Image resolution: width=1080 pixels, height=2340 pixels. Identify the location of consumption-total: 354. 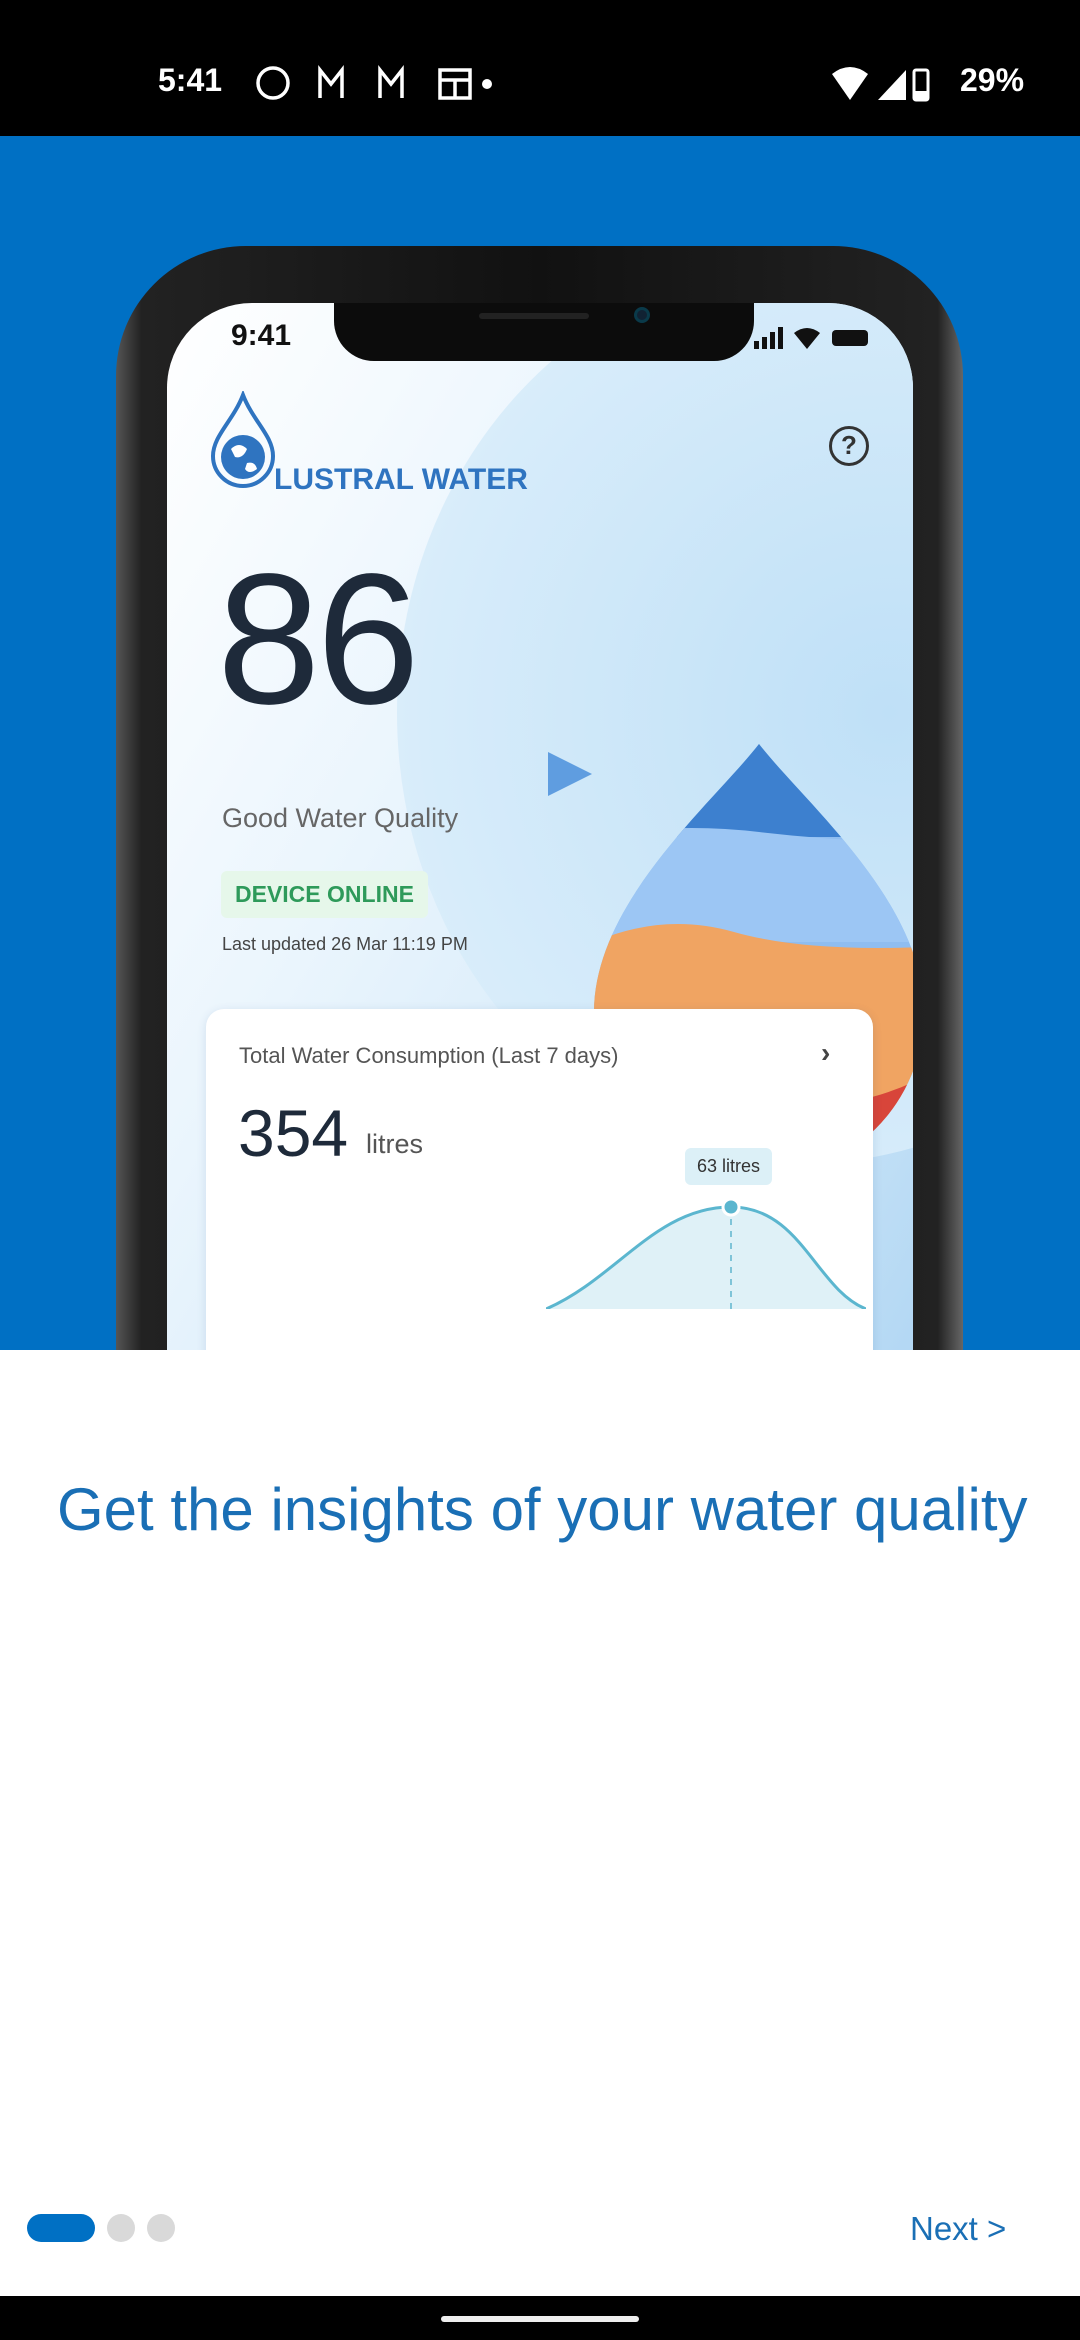
(293, 1133).